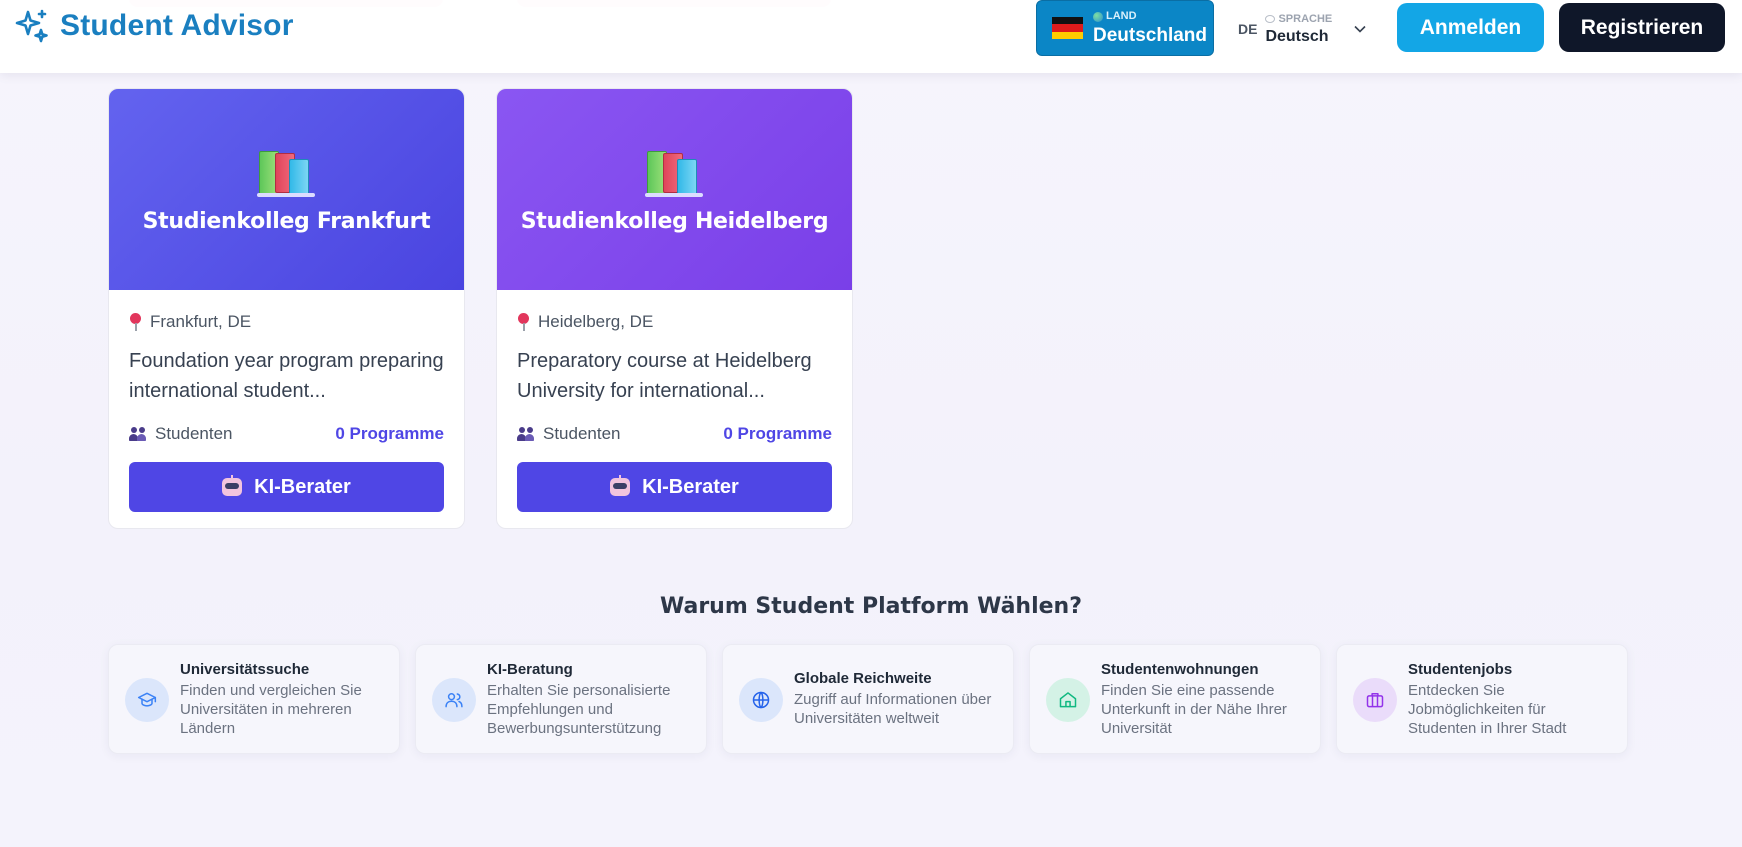 Image resolution: width=1742 pixels, height=847 pixels. What do you see at coordinates (454, 700) in the screenshot?
I see `users-icon` at bounding box center [454, 700].